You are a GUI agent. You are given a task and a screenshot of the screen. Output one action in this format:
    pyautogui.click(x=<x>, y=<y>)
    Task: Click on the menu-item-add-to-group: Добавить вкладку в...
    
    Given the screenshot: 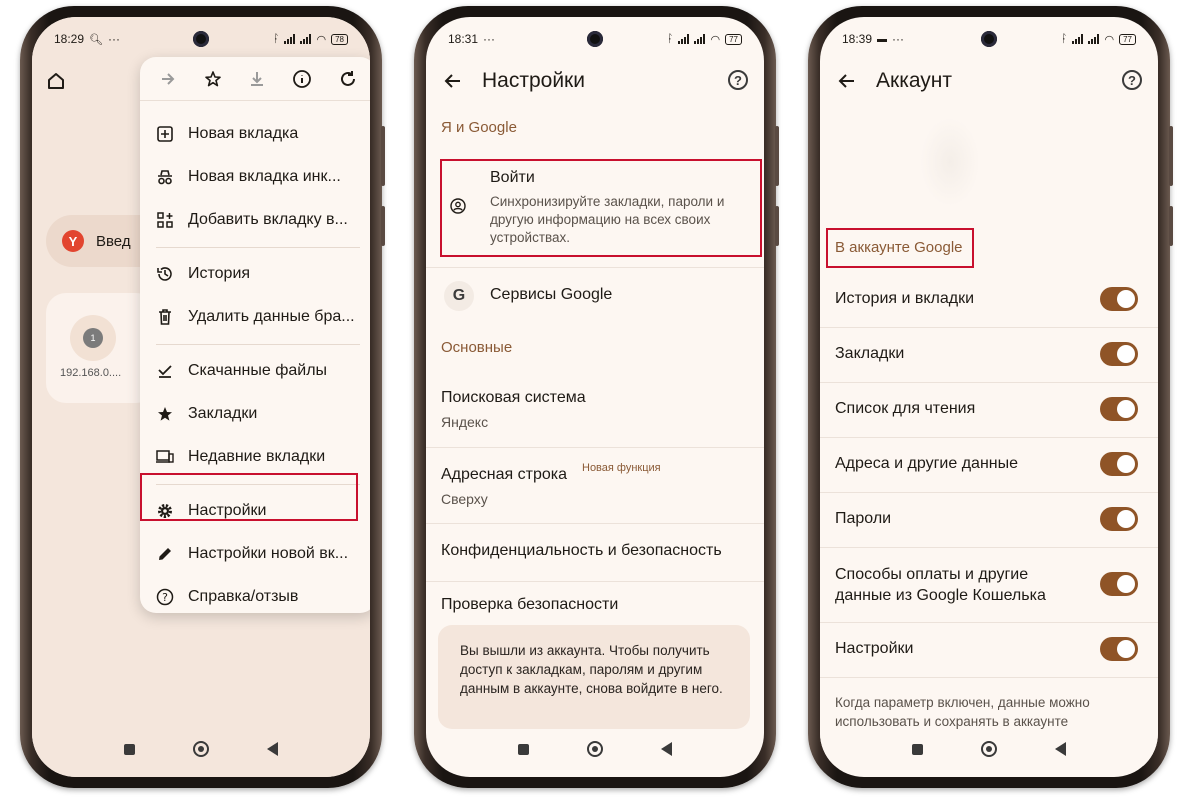 What is the action you would take?
    pyautogui.click(x=255, y=220)
    